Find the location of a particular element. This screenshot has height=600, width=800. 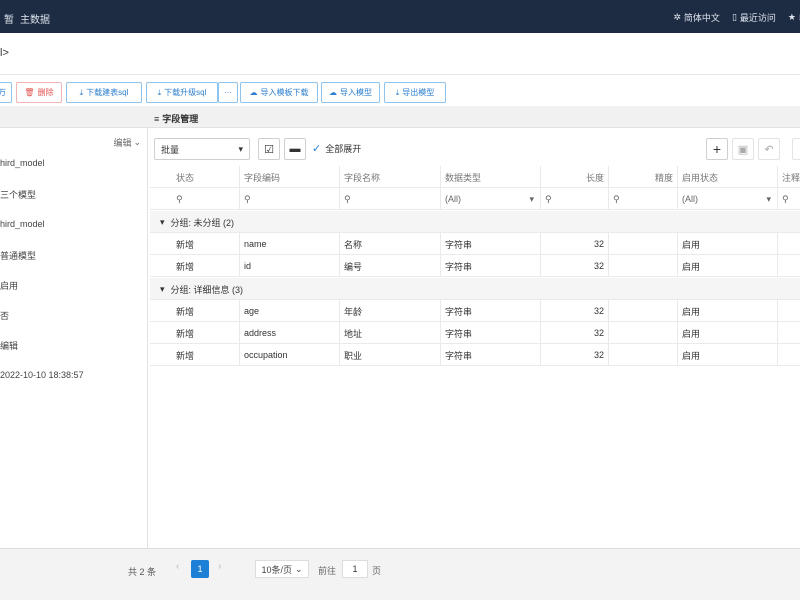

filter-code: ⚲ is located at coordinates (290, 199).